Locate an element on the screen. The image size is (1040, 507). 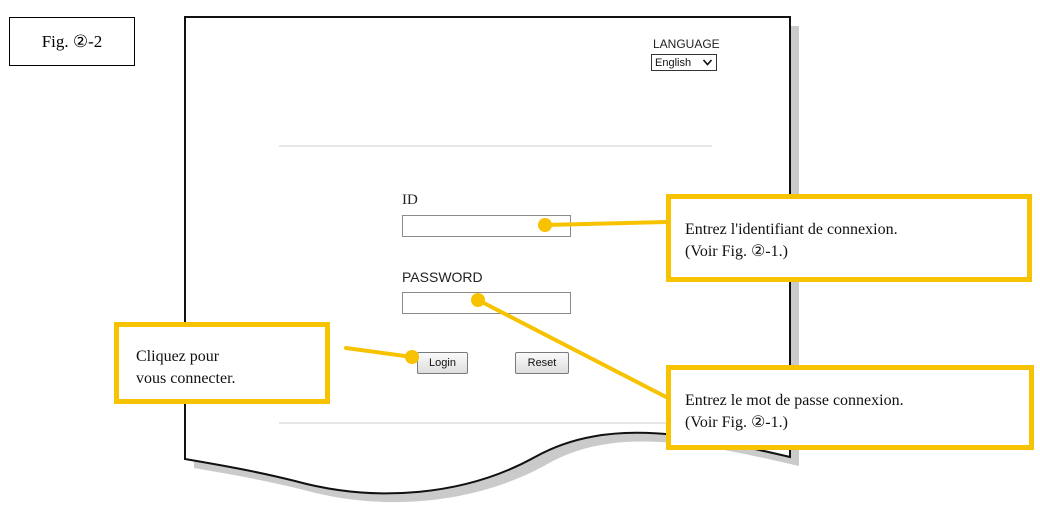
password-input is located at coordinates (486, 303).